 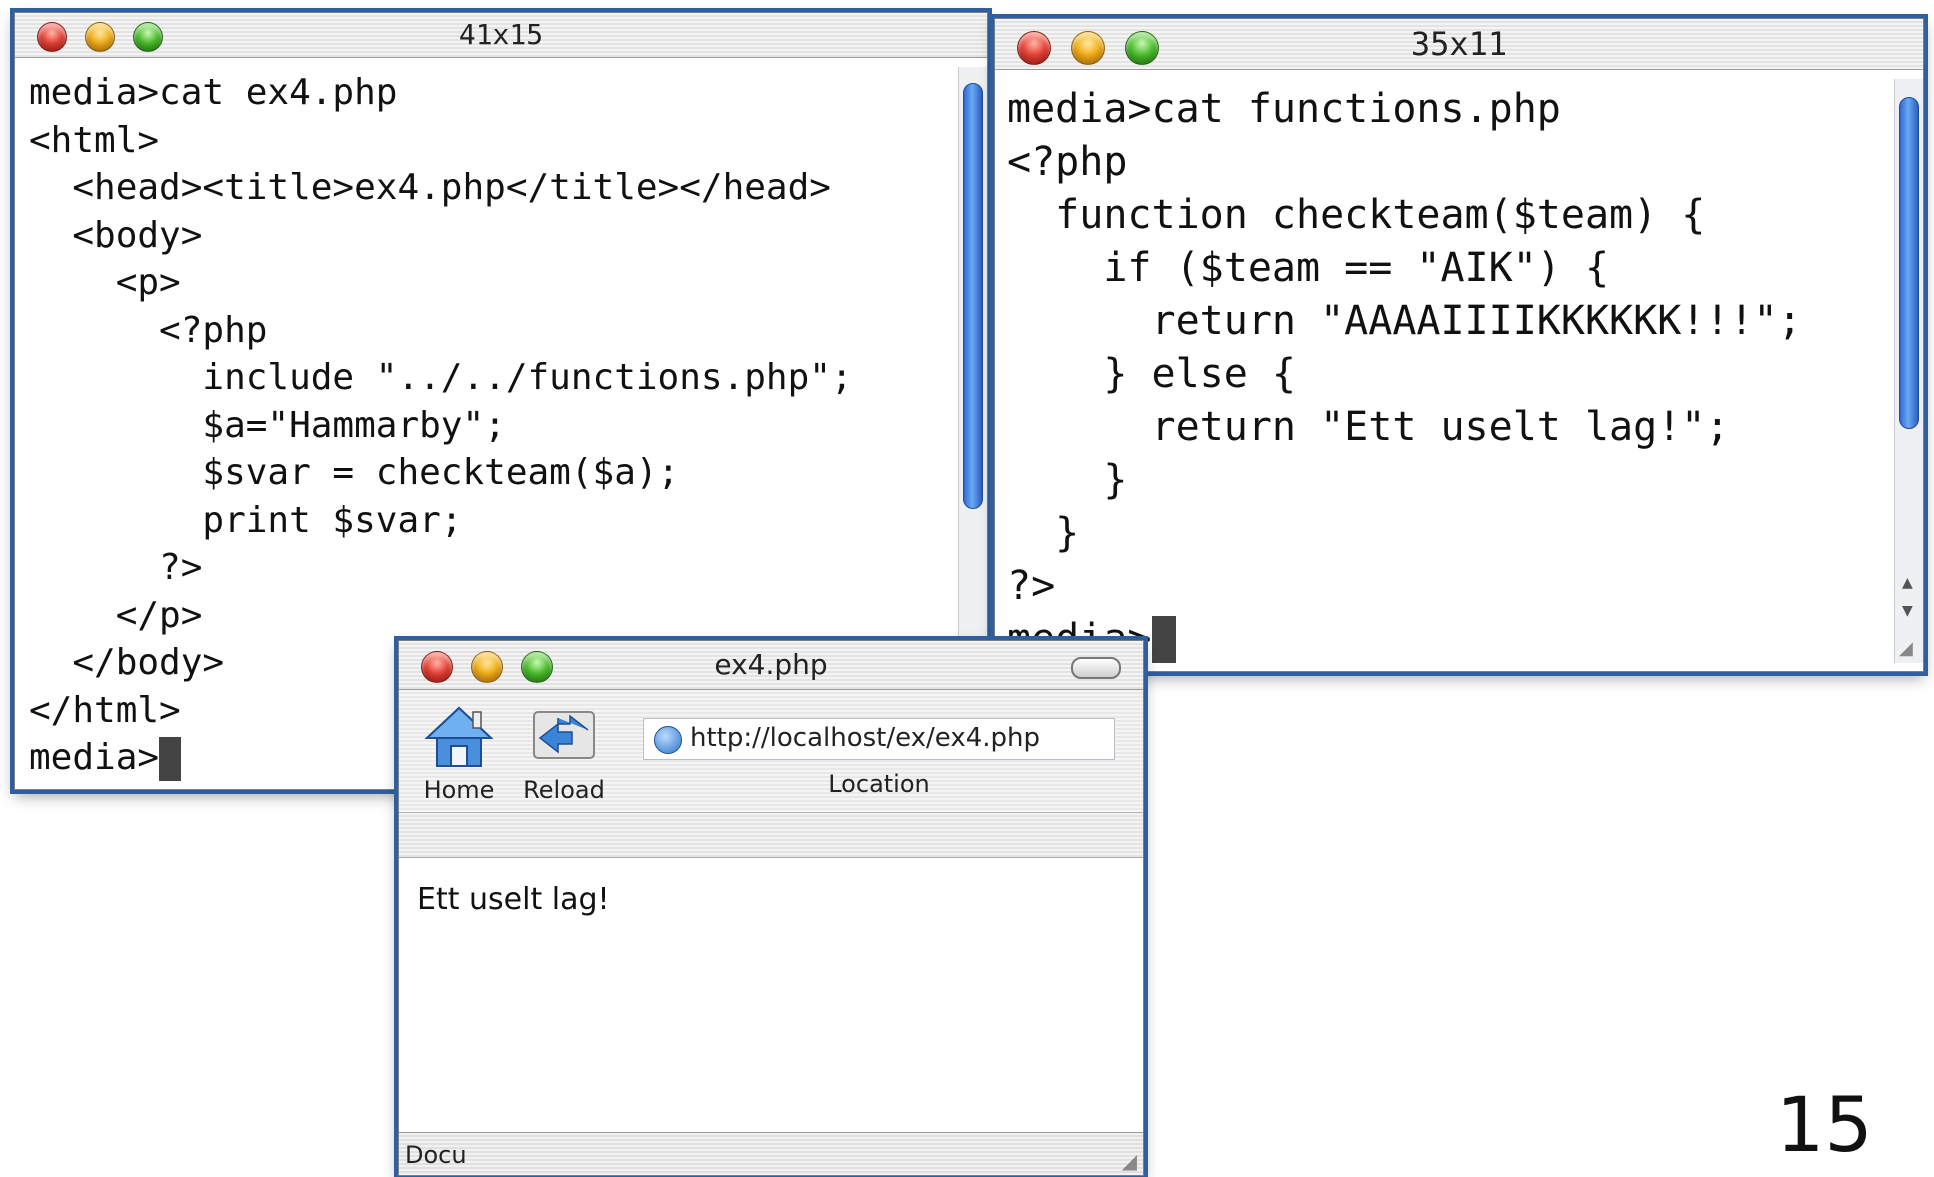 I want to click on window-title: 41x15, so click(x=501, y=34).